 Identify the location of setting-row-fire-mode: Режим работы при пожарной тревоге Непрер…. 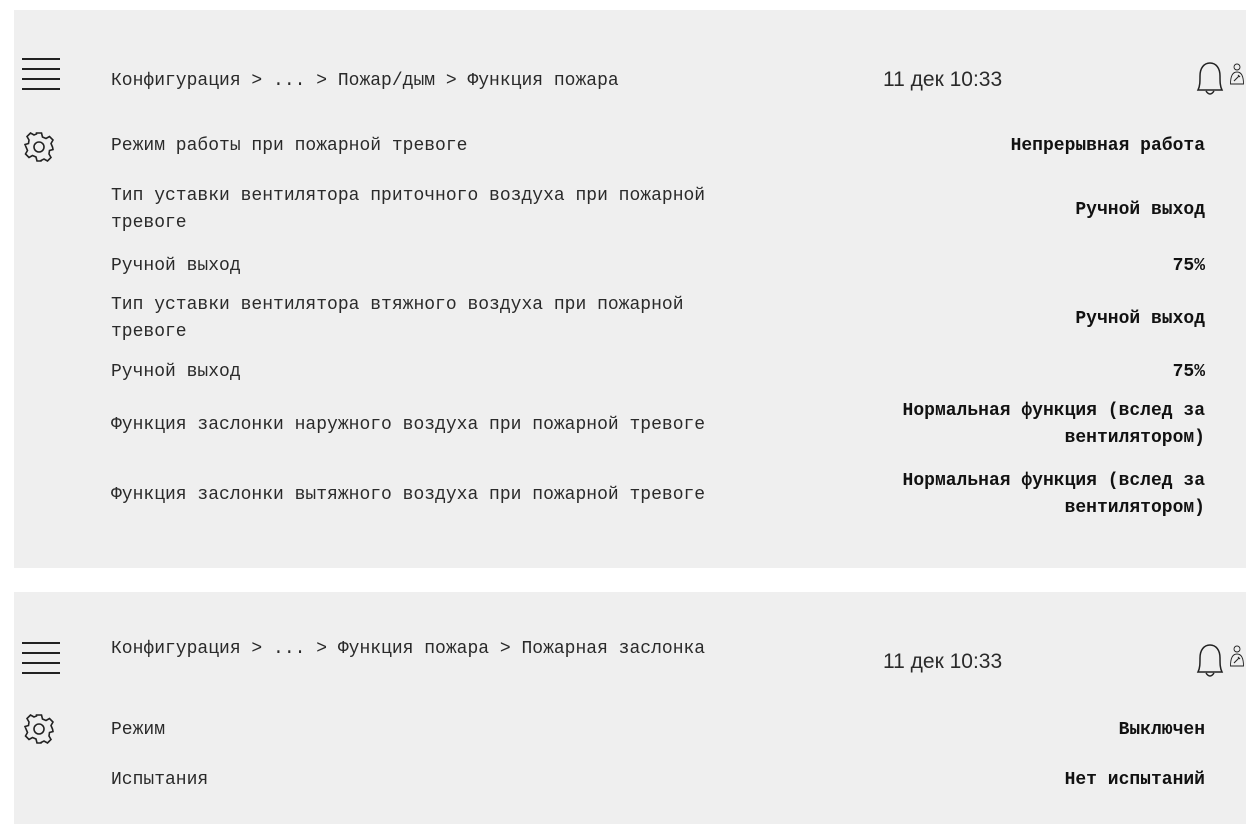
(658, 146).